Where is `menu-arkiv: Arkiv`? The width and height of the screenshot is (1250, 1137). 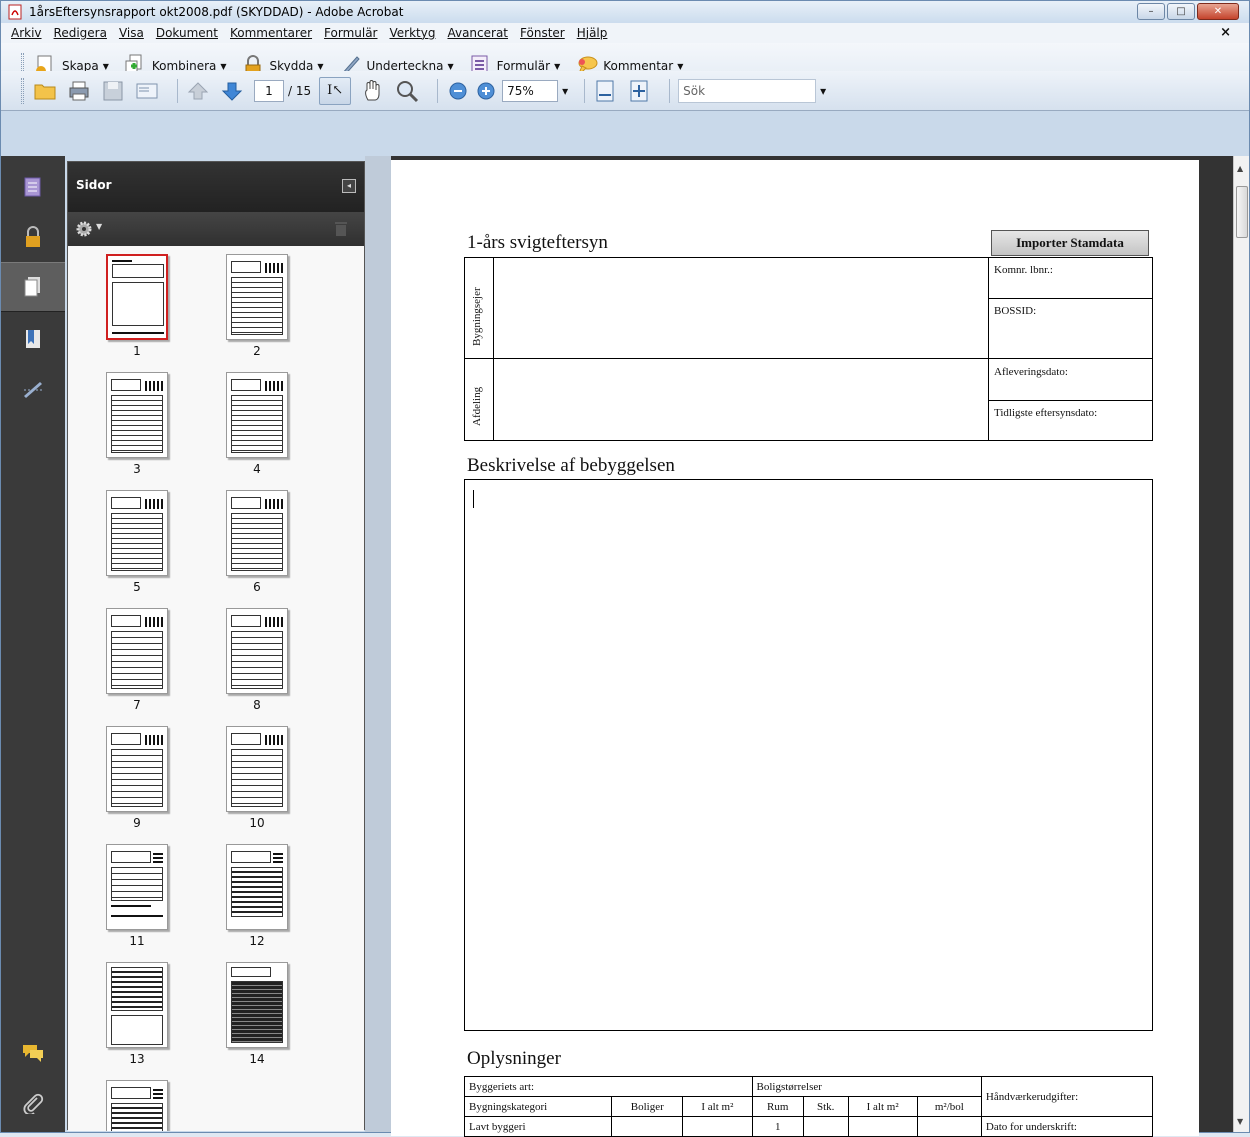
menu-arkiv: Arkiv is located at coordinates (26, 33).